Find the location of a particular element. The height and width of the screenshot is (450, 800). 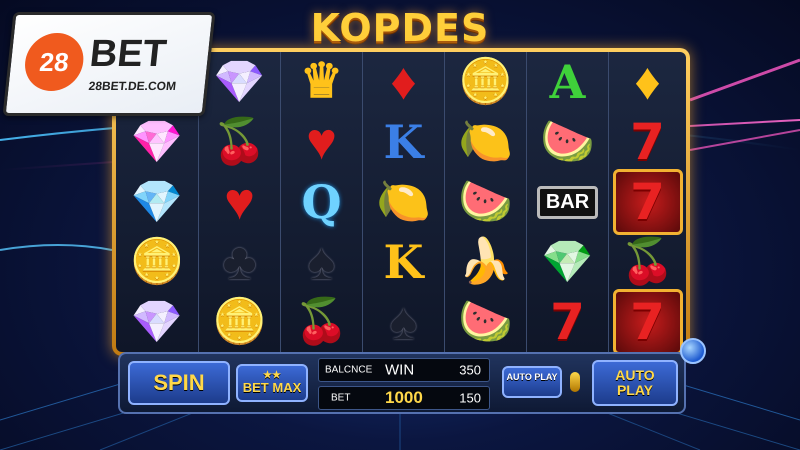

letter-q-icon: Q is located at coordinates (321, 202).